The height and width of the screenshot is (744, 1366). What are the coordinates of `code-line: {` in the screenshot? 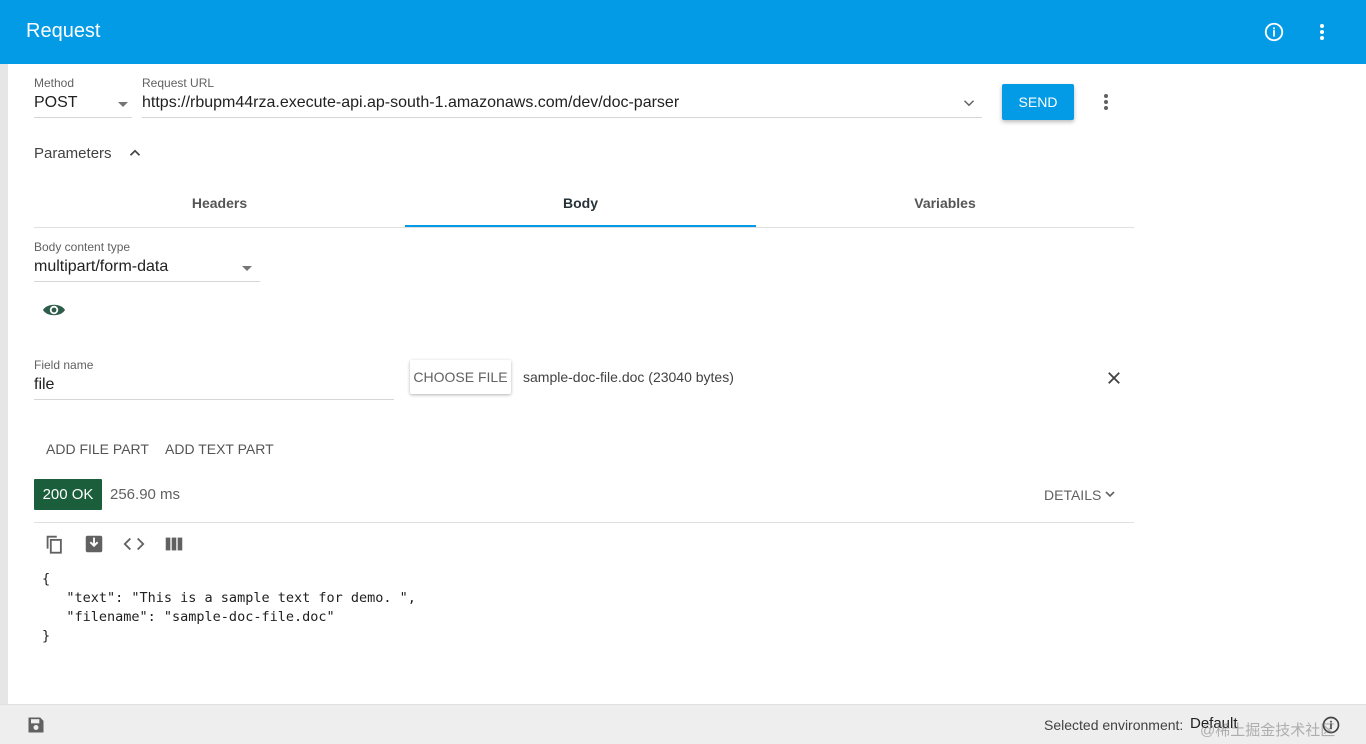 It's located at (46, 579).